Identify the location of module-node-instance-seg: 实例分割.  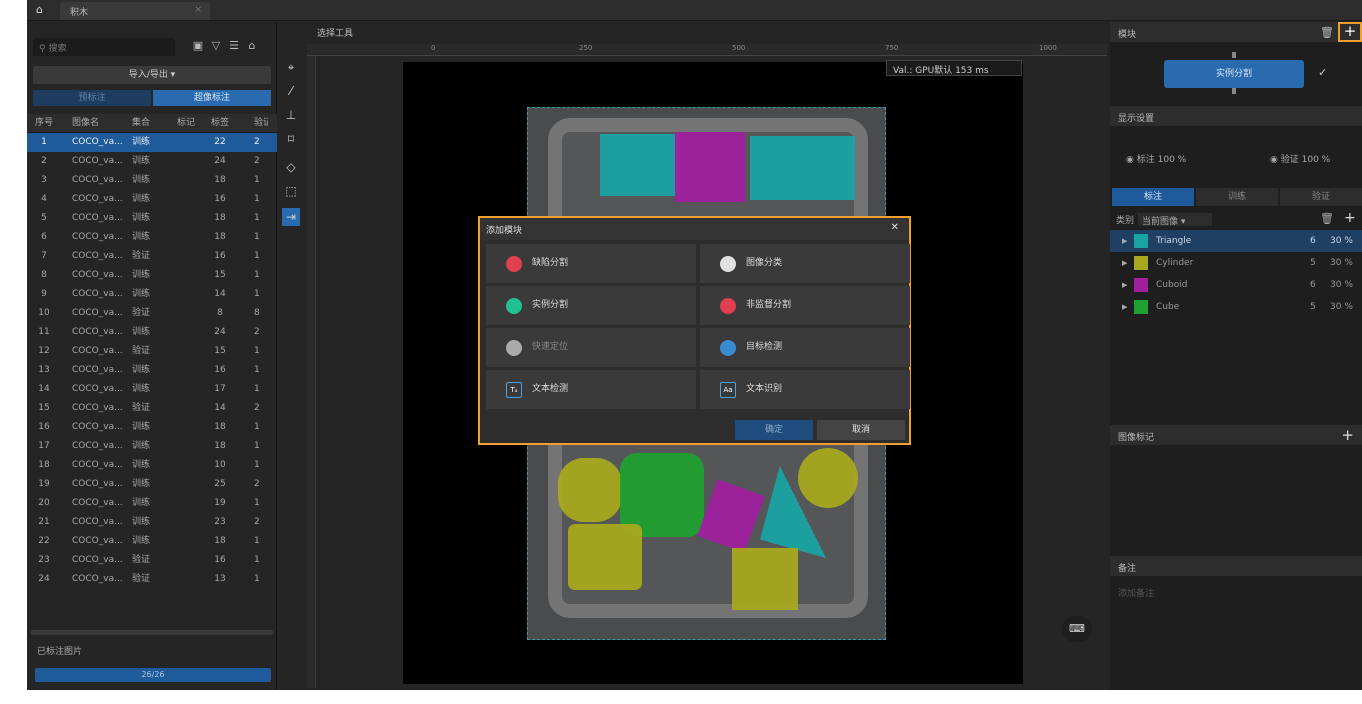
(1234, 74).